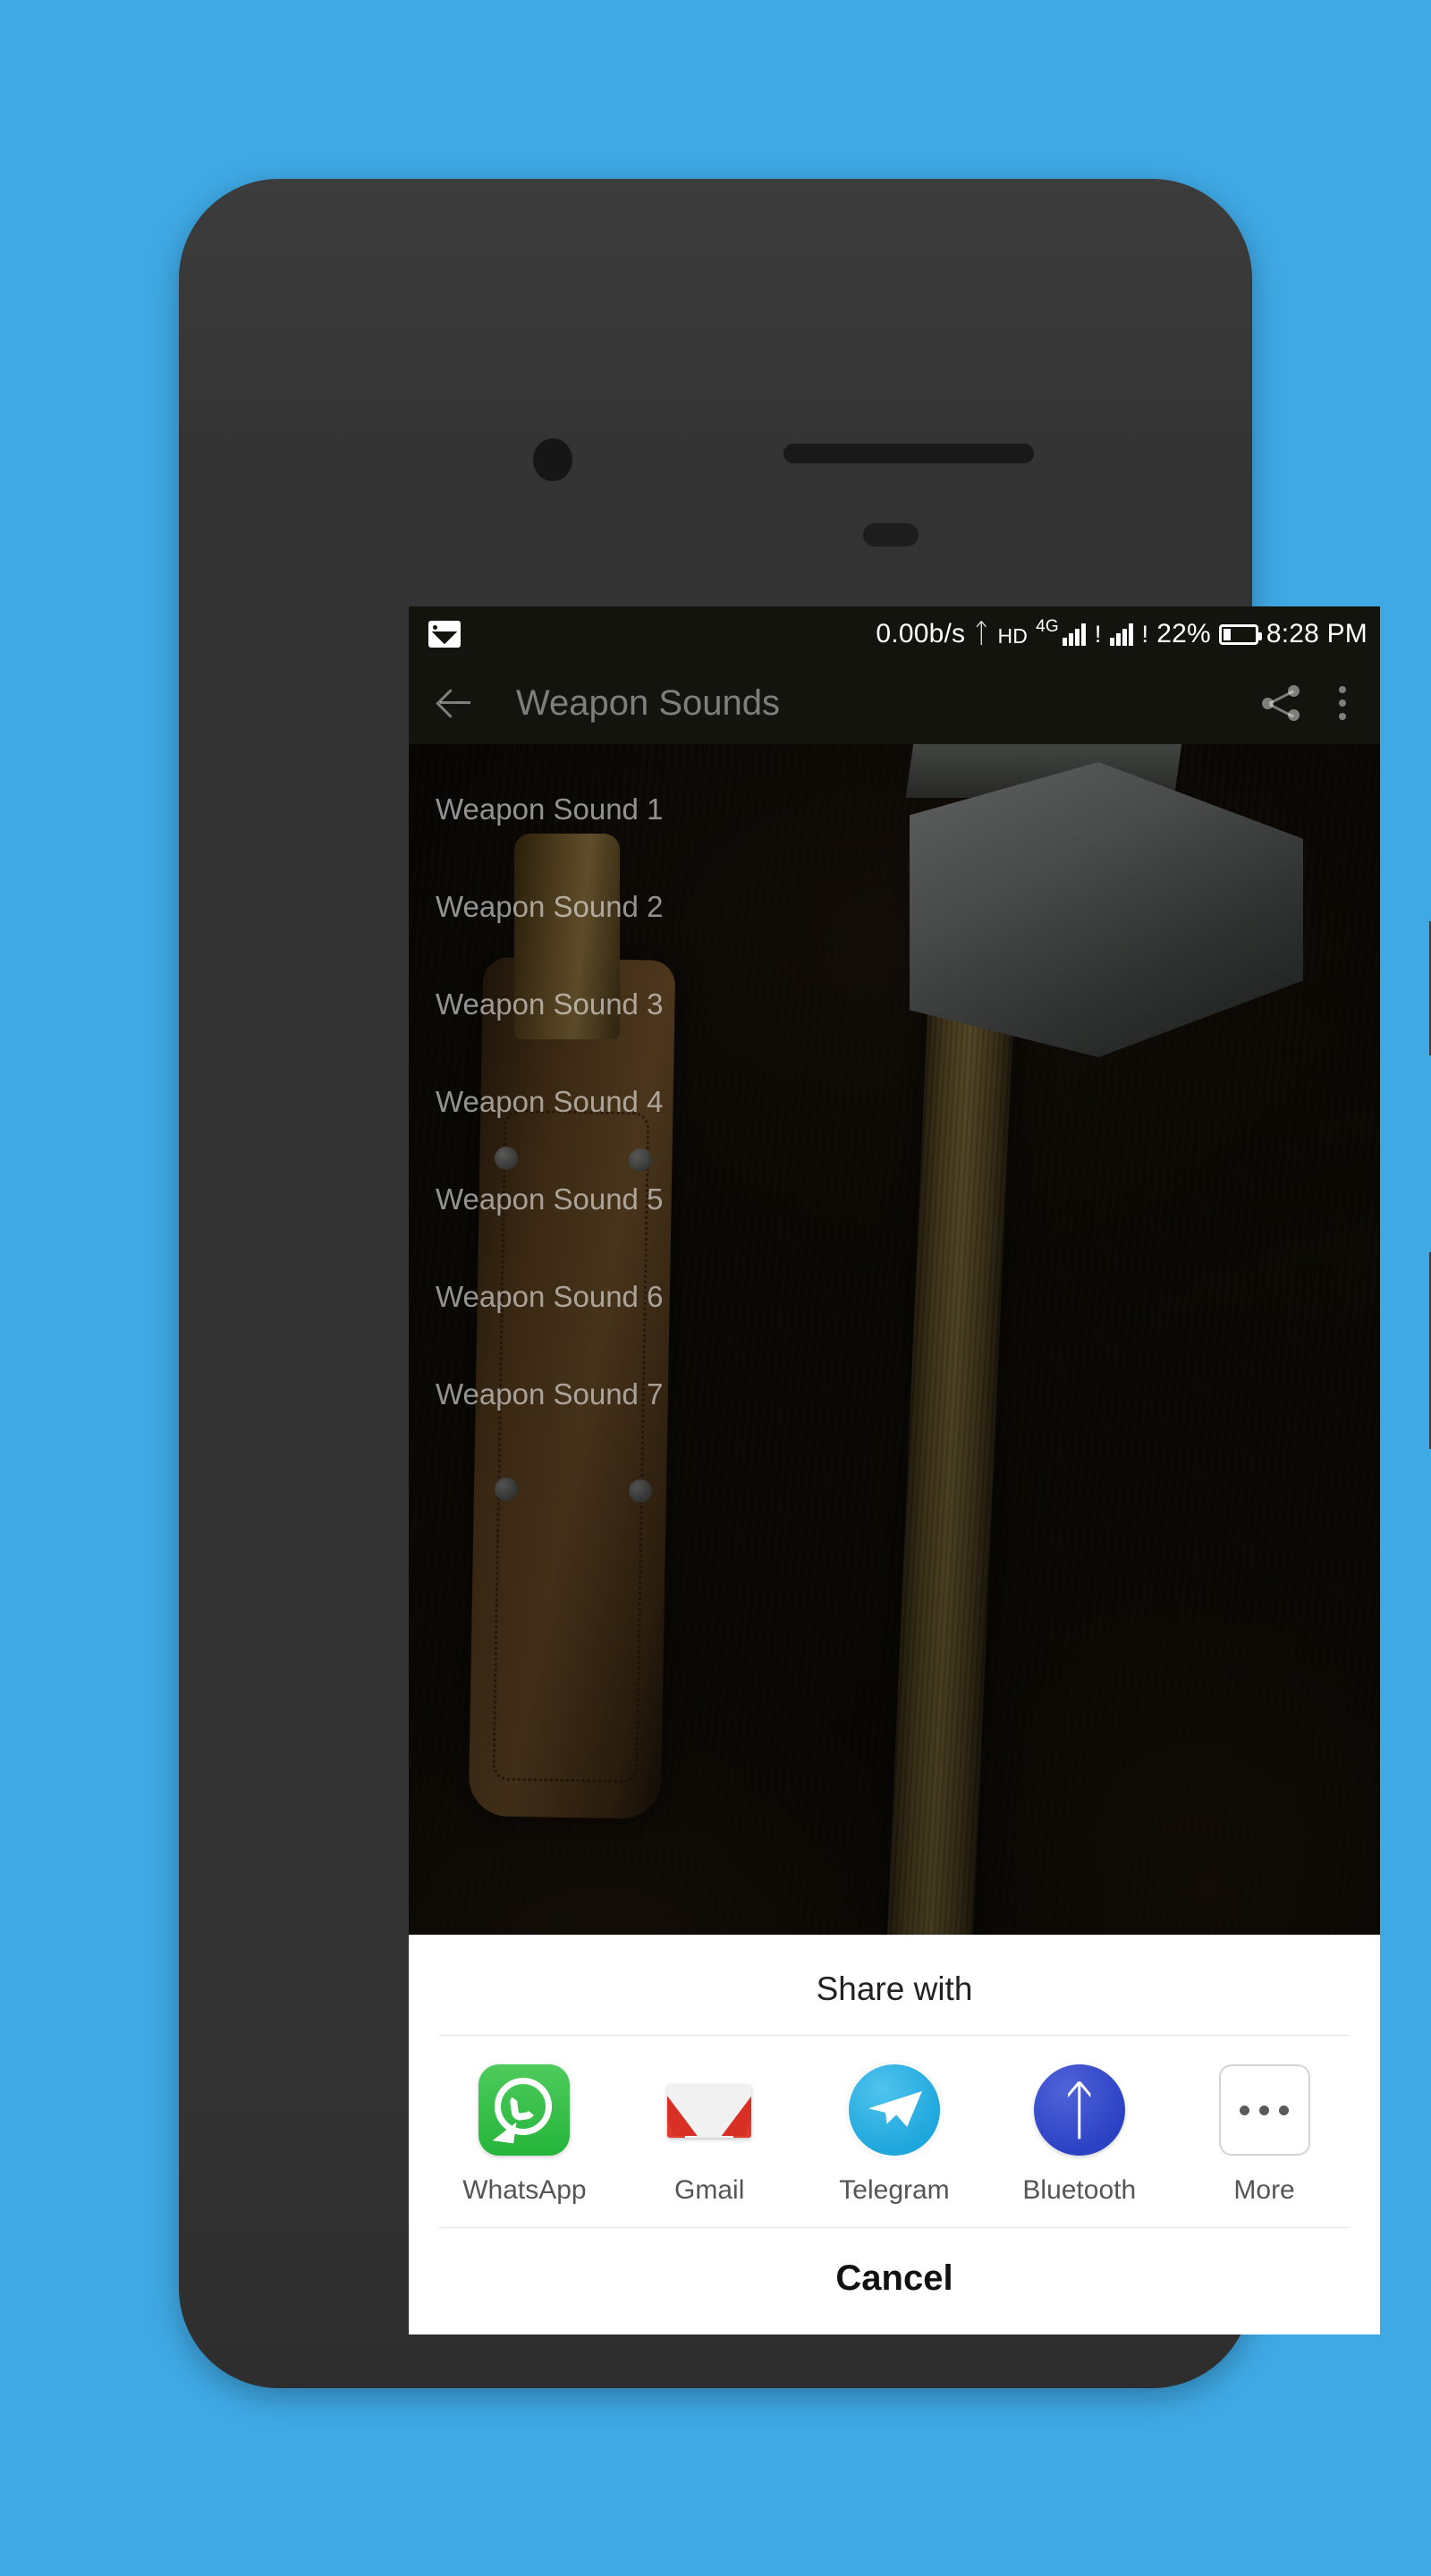 The width and height of the screenshot is (1431, 2576). I want to click on status-bar-right: 0.00b/s ᛏ HD 4G ! ! 22% 8:28 PM, so click(1122, 633).